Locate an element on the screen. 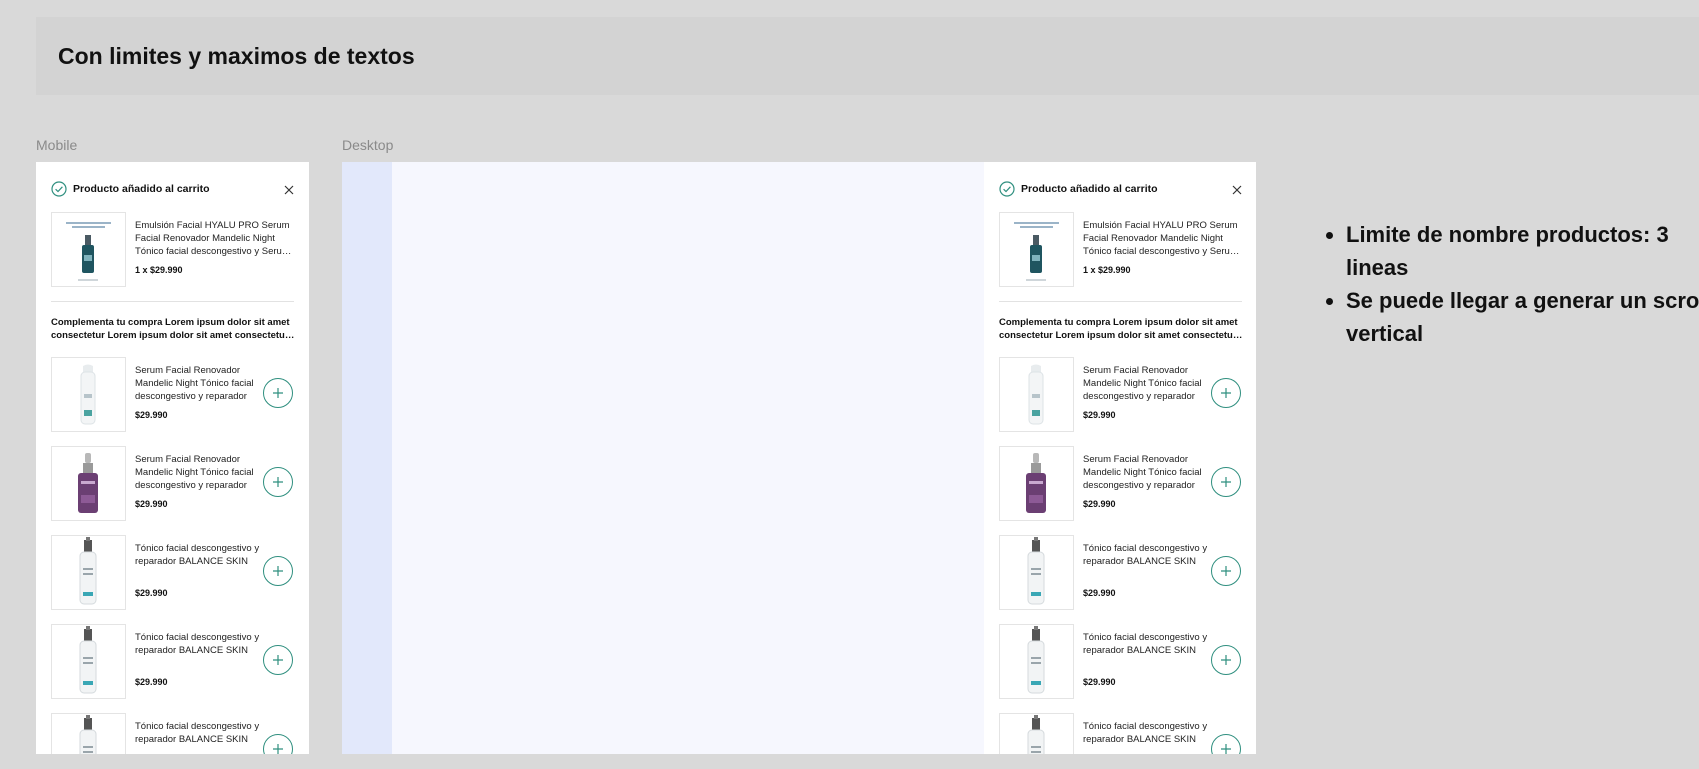 The height and width of the screenshot is (769, 1699). desktop-frame-label: Desktop is located at coordinates (368, 145).